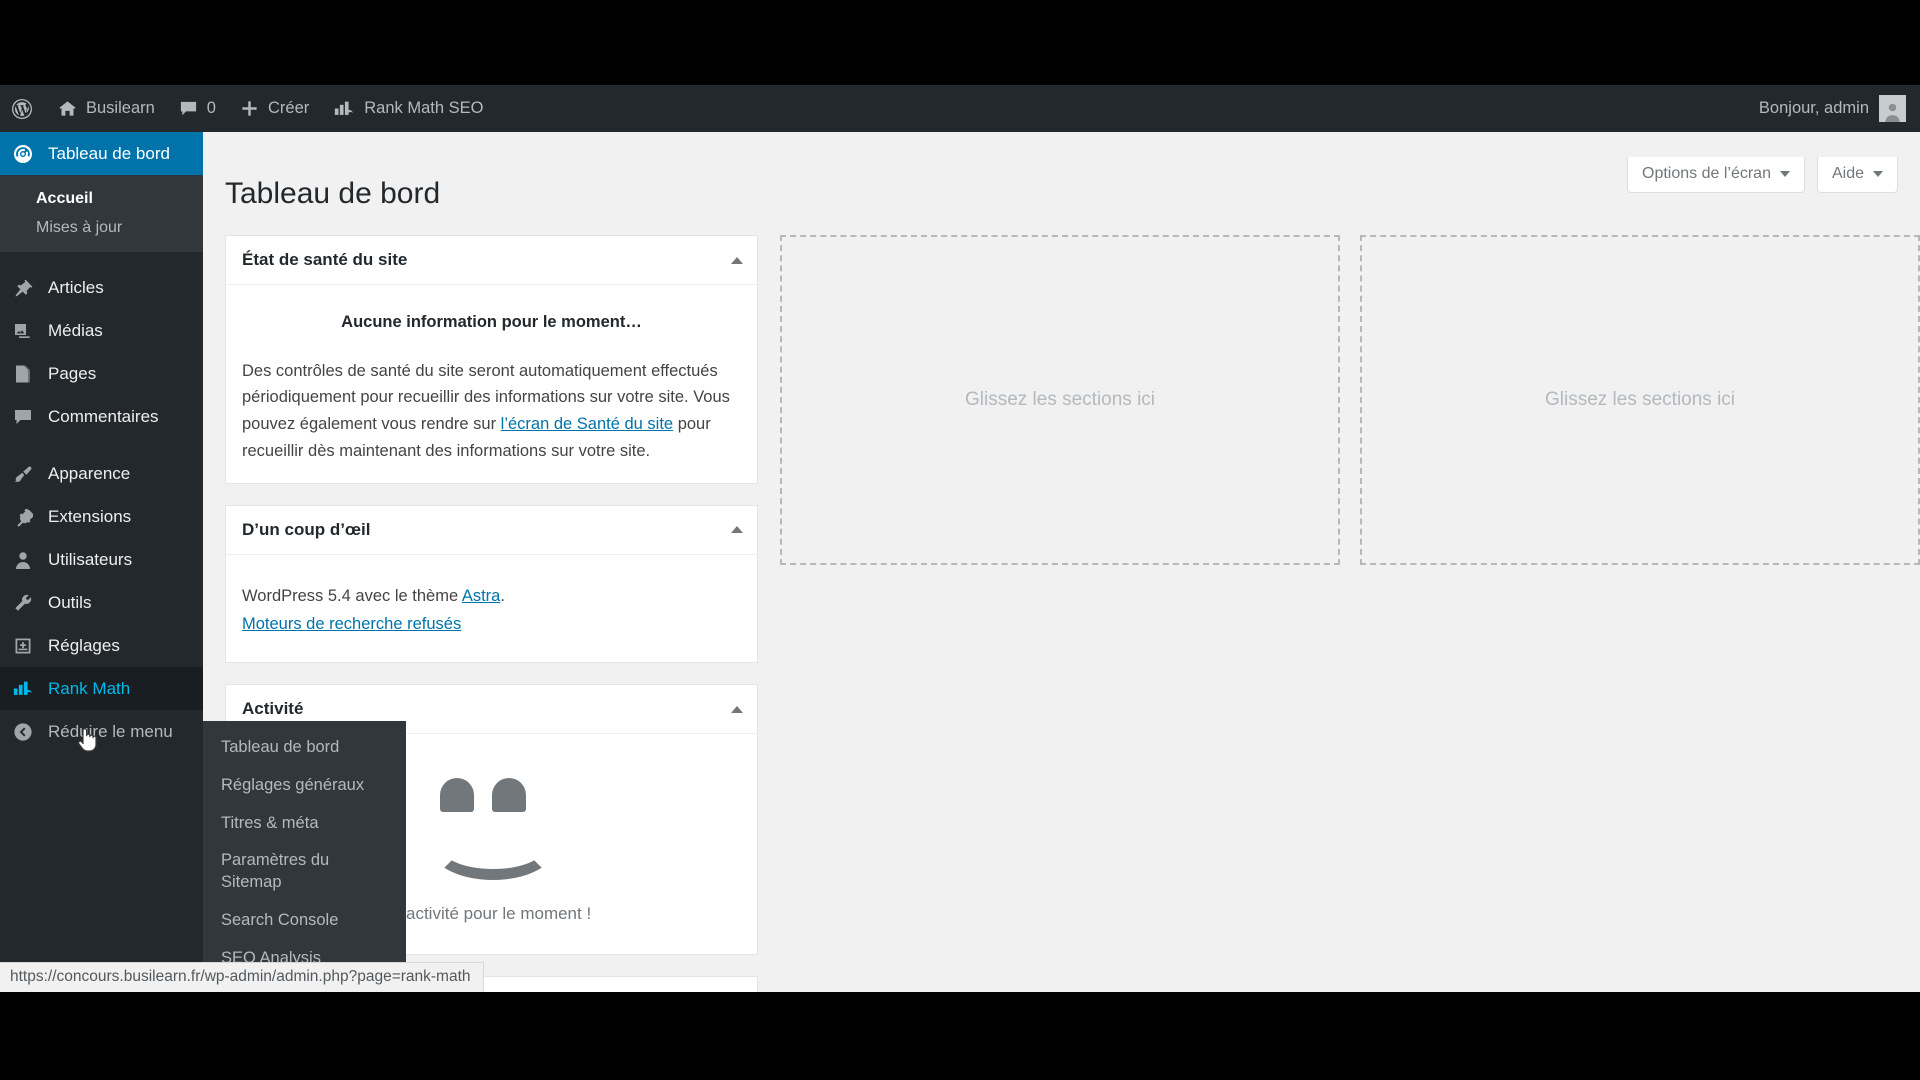  What do you see at coordinates (120, 108) in the screenshot?
I see `adminbar-site-name-label: Busilearn` at bounding box center [120, 108].